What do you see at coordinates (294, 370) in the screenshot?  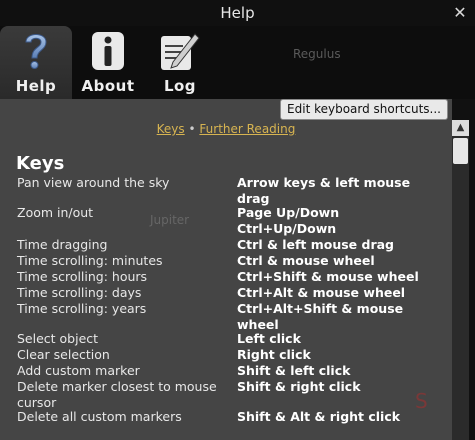 I see `shortcut-keys: Shift & left click` at bounding box center [294, 370].